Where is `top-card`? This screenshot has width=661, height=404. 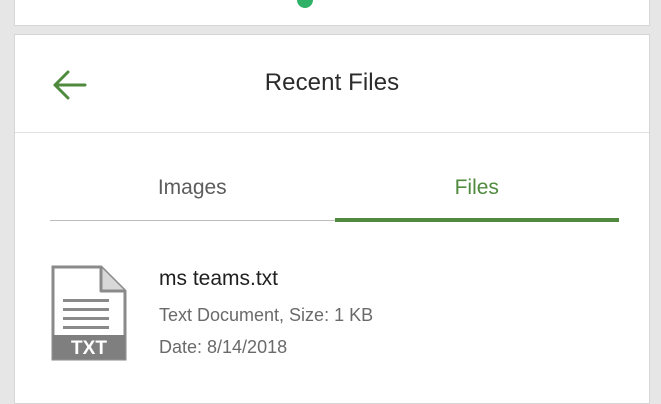 top-card is located at coordinates (332, 13).